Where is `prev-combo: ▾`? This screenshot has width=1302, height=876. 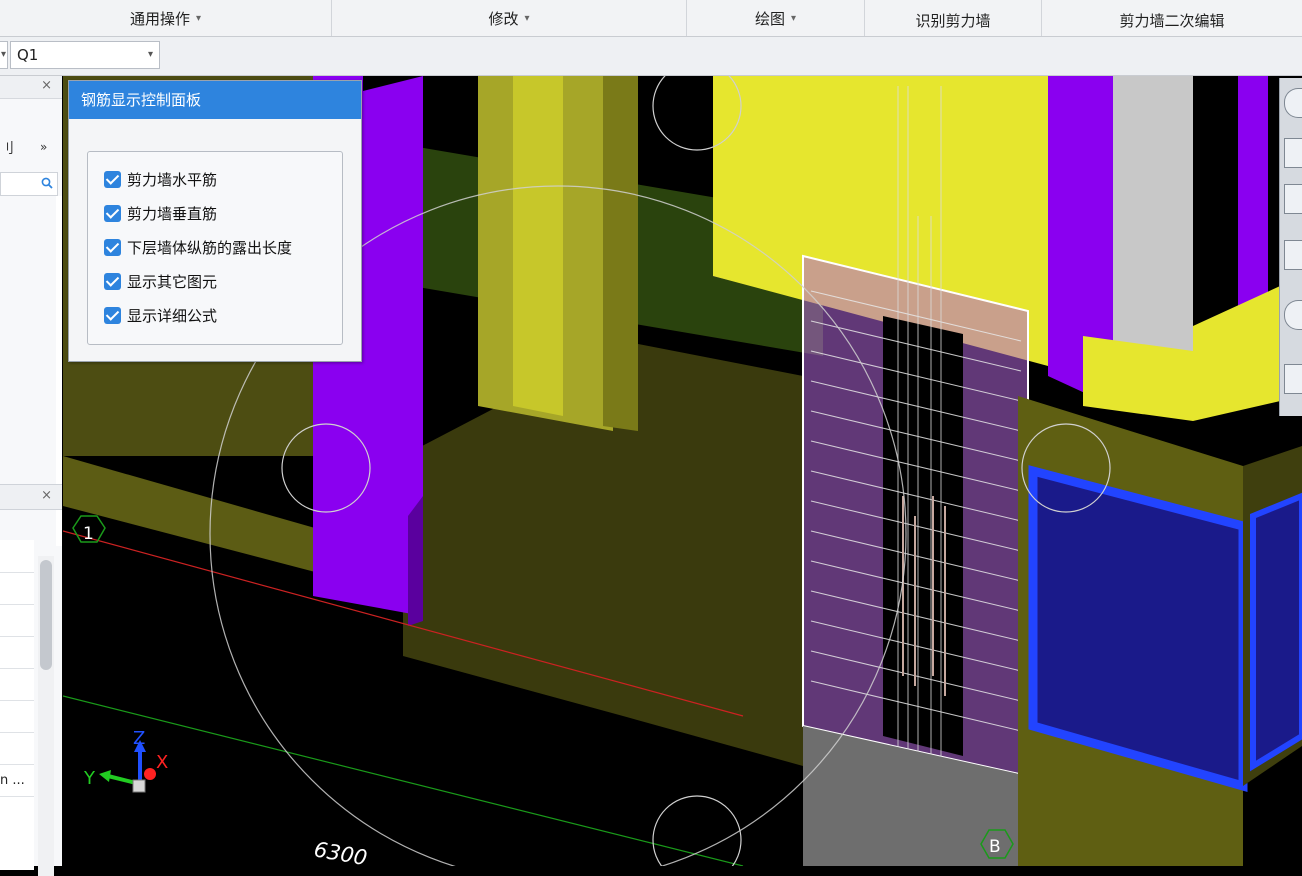 prev-combo: ▾ is located at coordinates (4, 55).